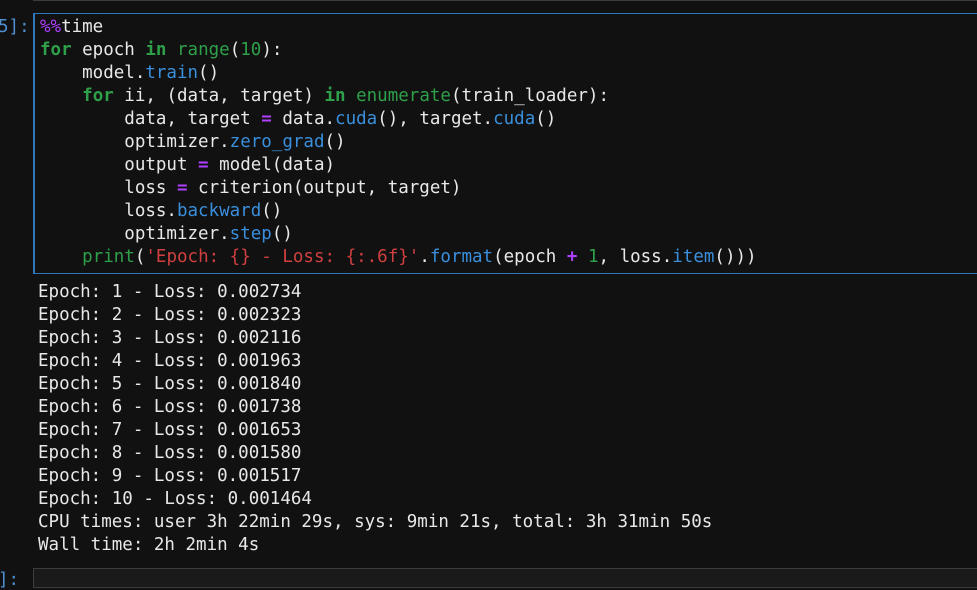  What do you see at coordinates (324, 188) in the screenshot?
I see `code-token: criterion(output, target)` at bounding box center [324, 188].